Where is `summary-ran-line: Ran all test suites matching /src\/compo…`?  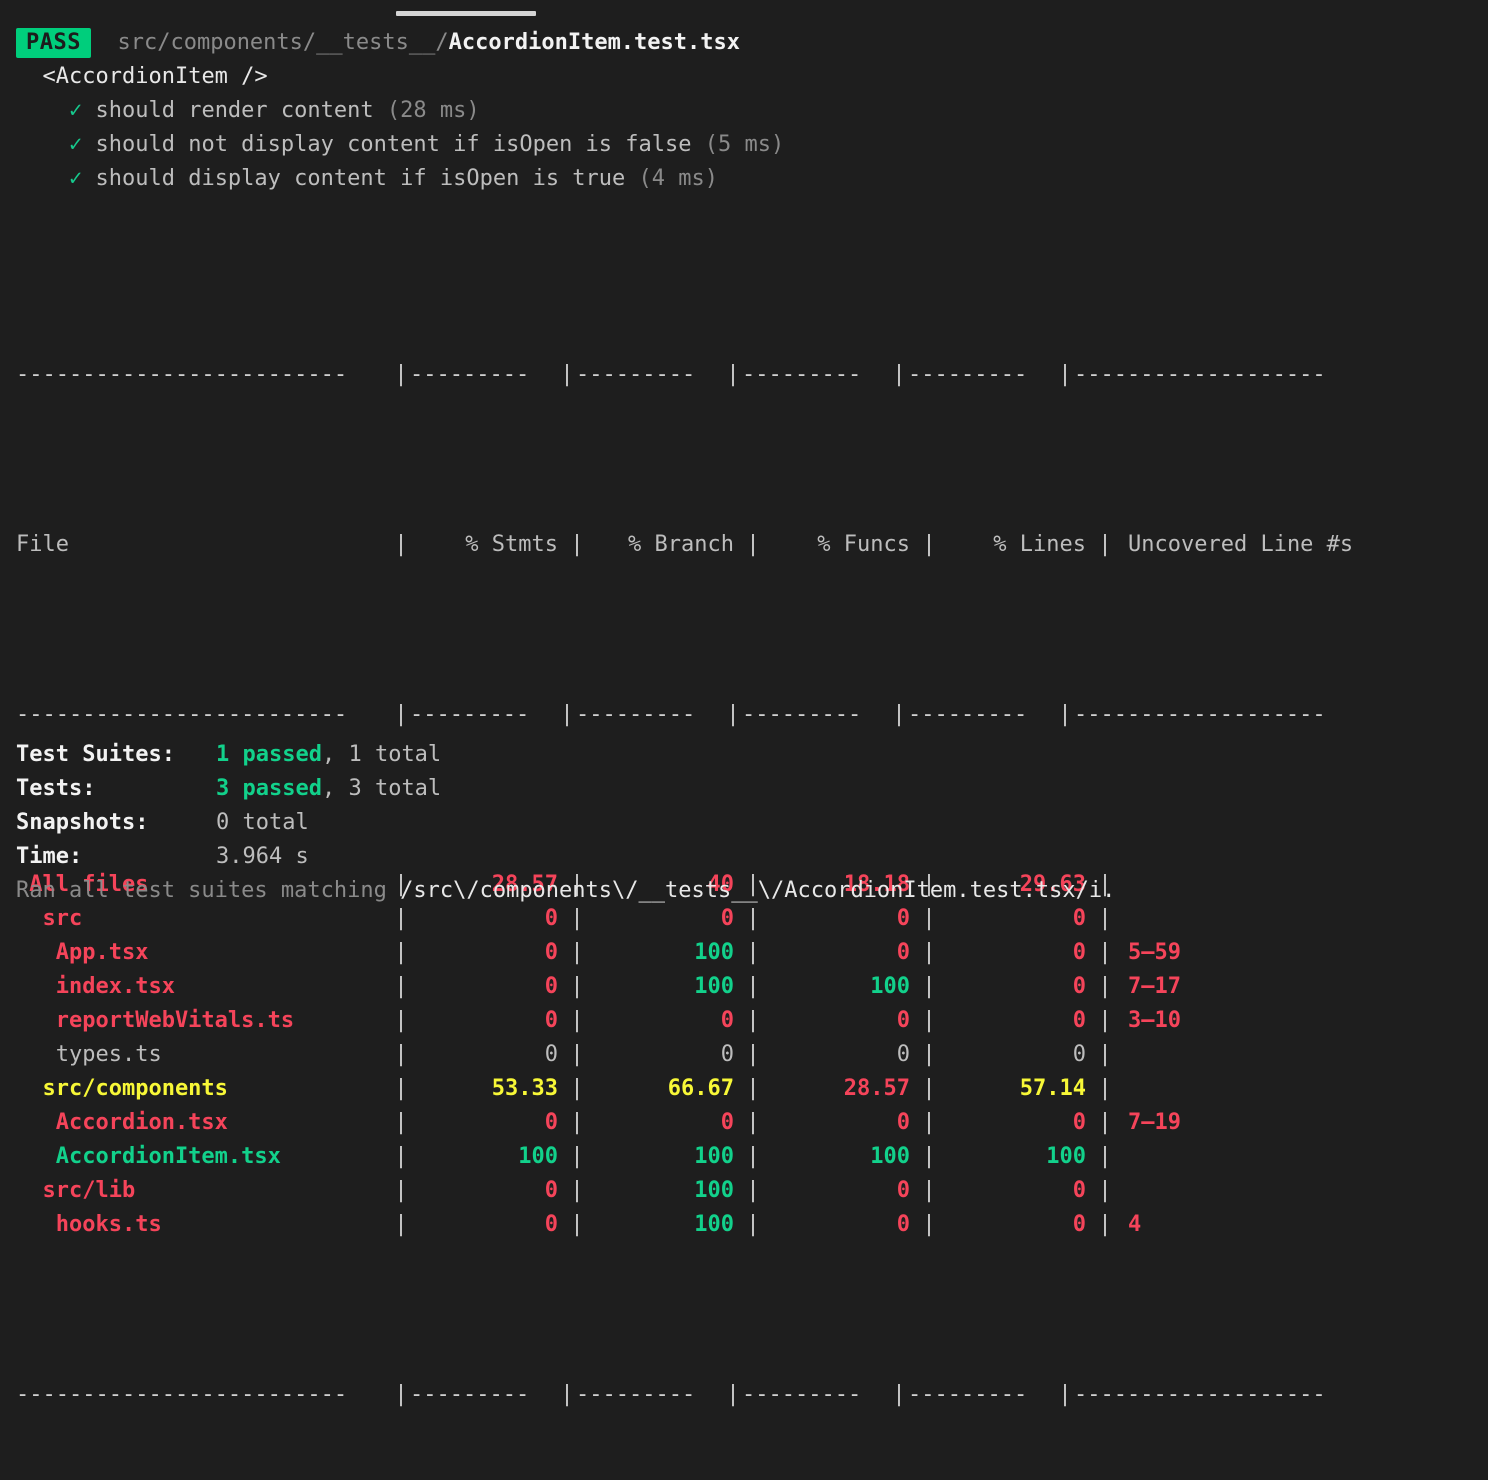
summary-ran-line: Ran all test suites matching /src\/compo… is located at coordinates (746, 891).